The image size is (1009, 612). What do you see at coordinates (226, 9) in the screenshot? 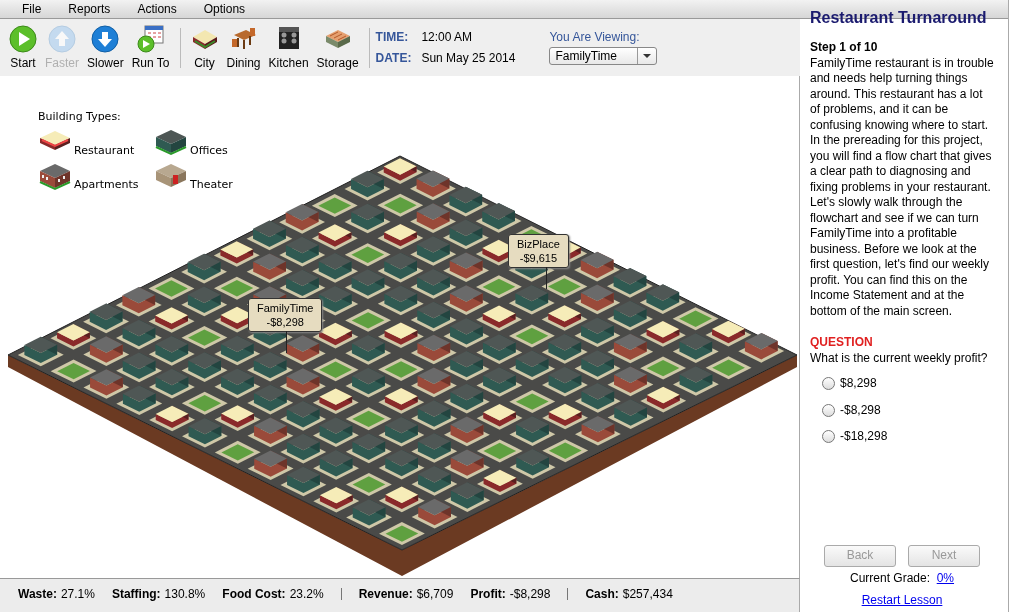
I see `menu-item: Options` at bounding box center [226, 9].